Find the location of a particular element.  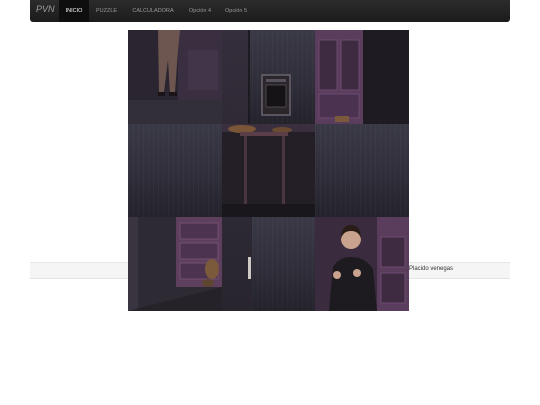

nav-item-opcion-4: Opción 4 is located at coordinates (200, 11).